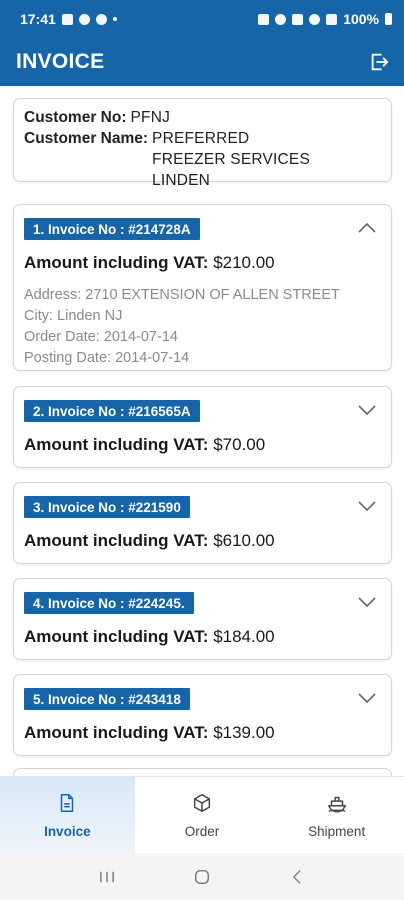 This screenshot has height=900, width=404. I want to click on box-icon, so click(202, 802).